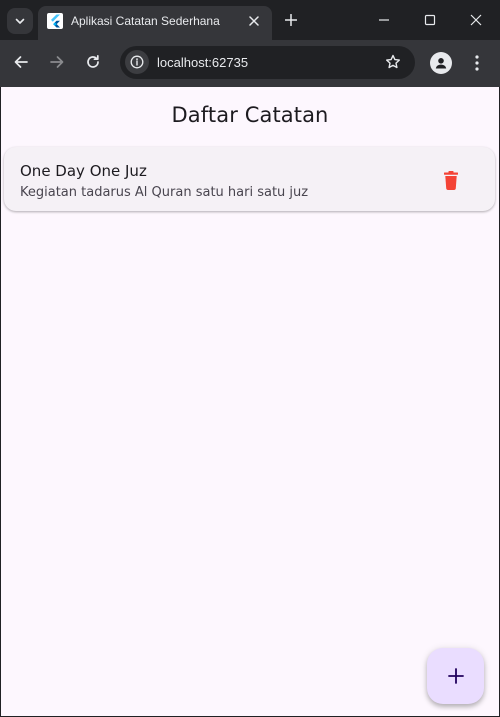  I want to click on arrow-left-icon, so click(21, 62).